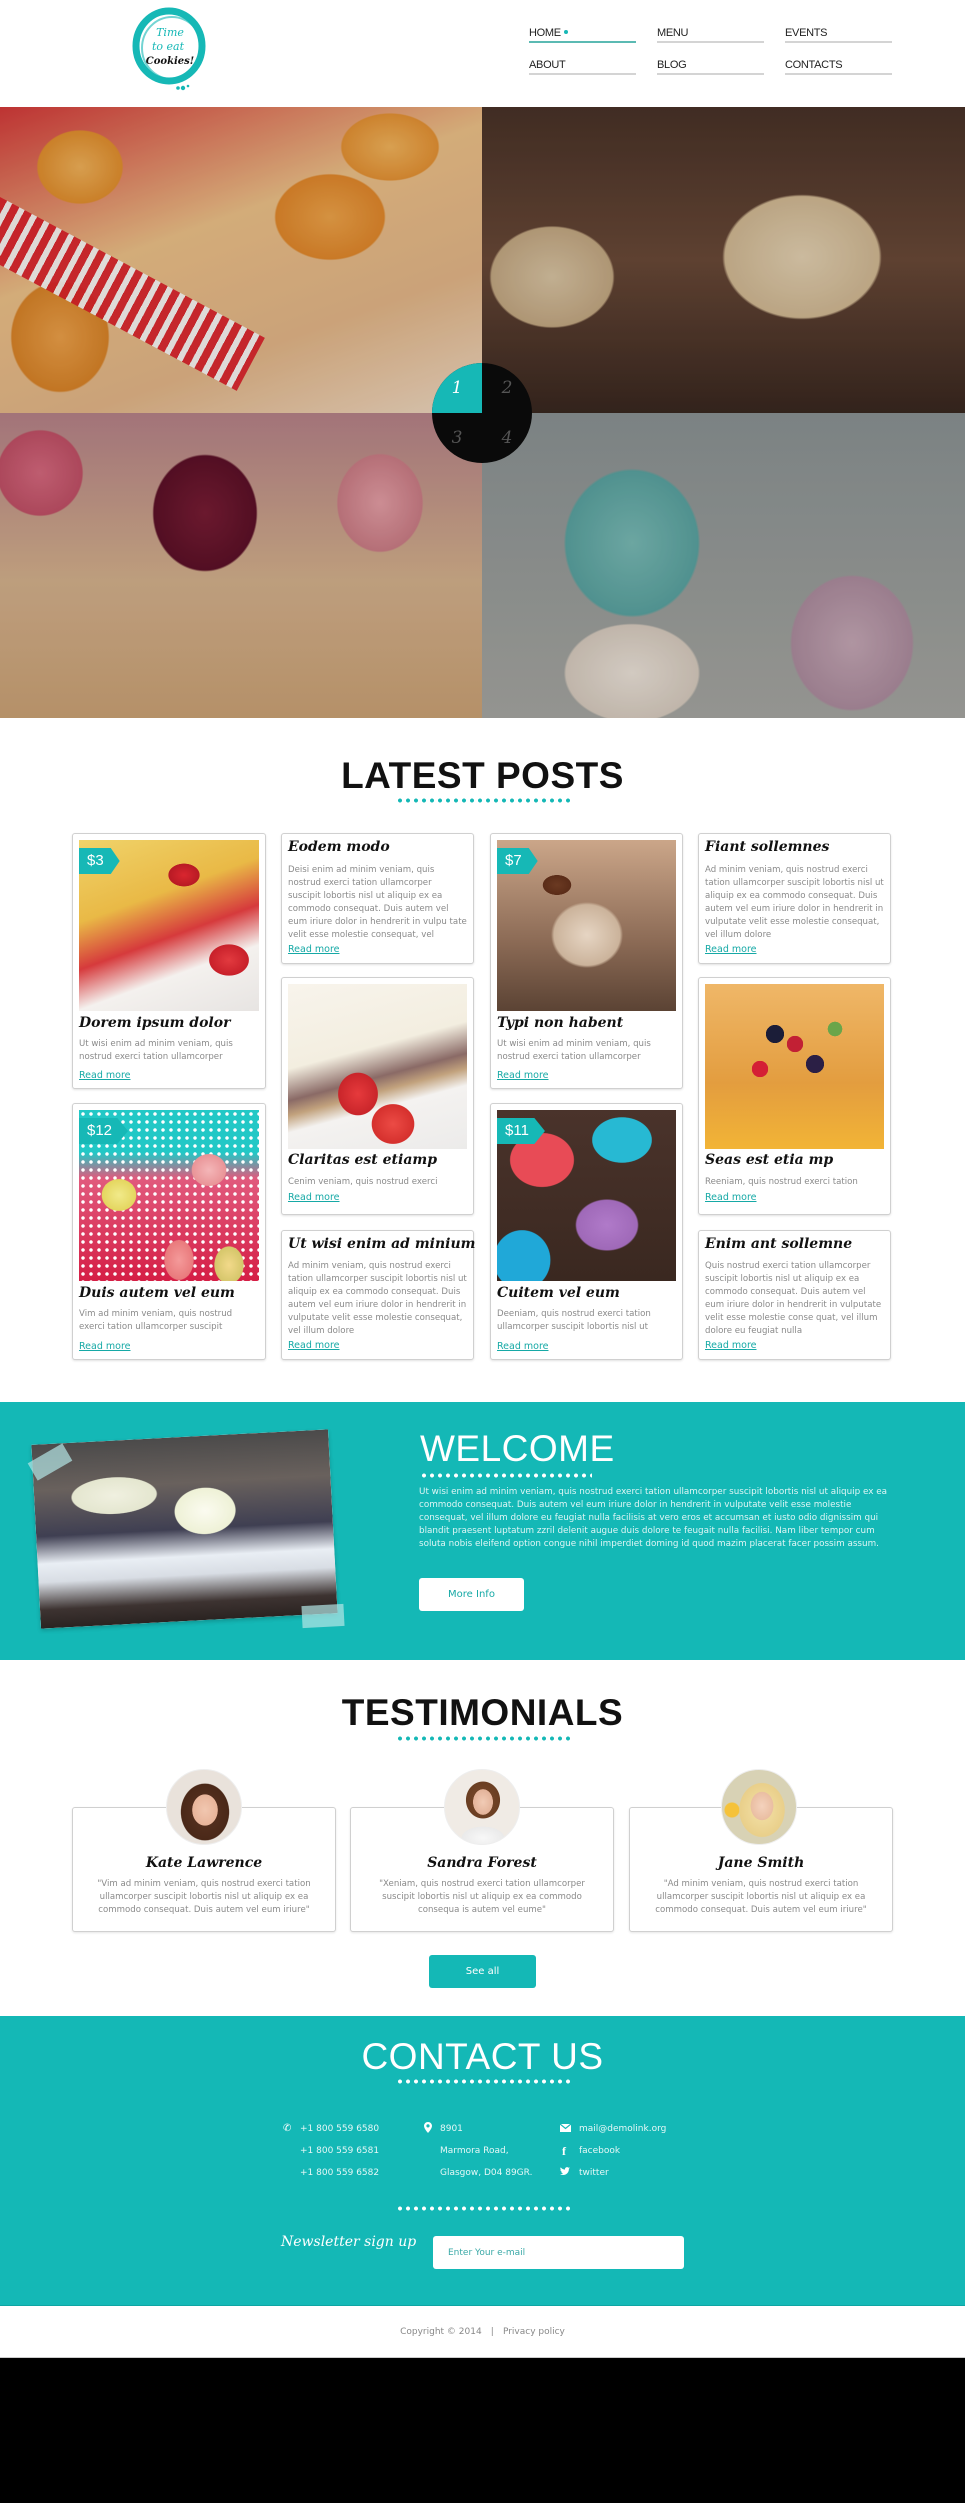  What do you see at coordinates (451, 2129) in the screenshot?
I see `address-line-1: 8901` at bounding box center [451, 2129].